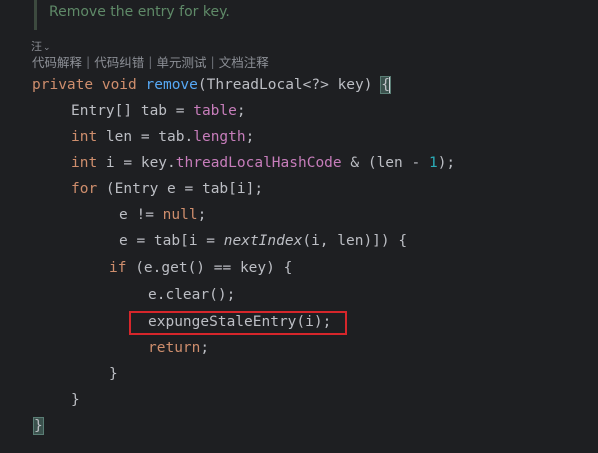  Describe the element at coordinates (191, 295) in the screenshot. I see `code-line: e.clear();` at that location.